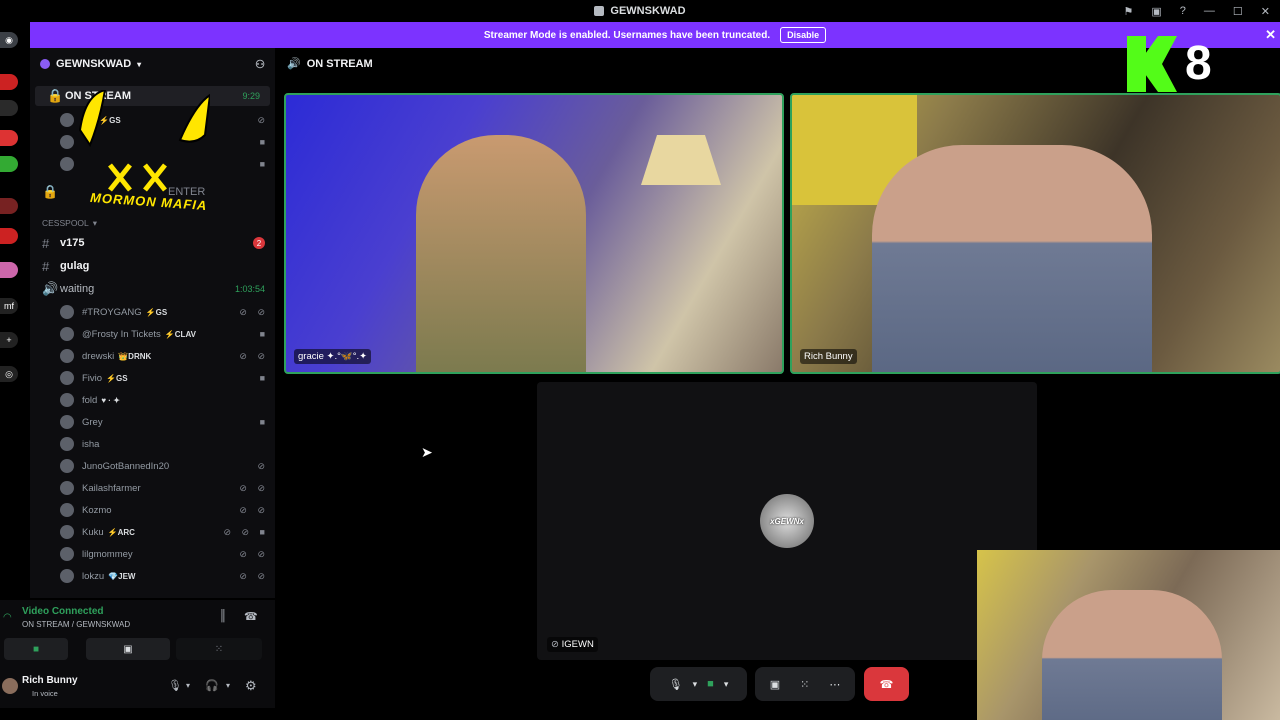 Image resolution: width=1280 pixels, height=720 pixels. Describe the element at coordinates (223, 616) in the screenshot. I see `noise-suppression-icon: ║` at that location.